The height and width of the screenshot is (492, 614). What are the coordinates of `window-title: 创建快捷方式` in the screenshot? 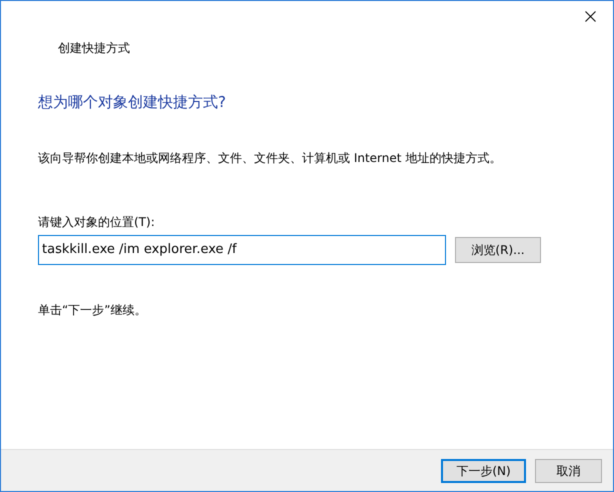 It's located at (94, 48).